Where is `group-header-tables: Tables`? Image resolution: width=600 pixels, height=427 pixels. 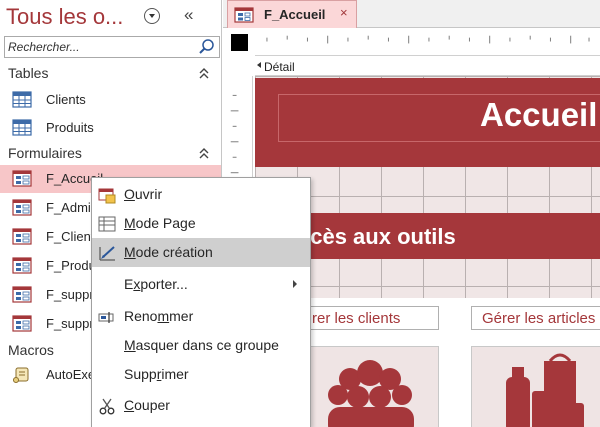
group-header-tables: Tables is located at coordinates (110, 74).